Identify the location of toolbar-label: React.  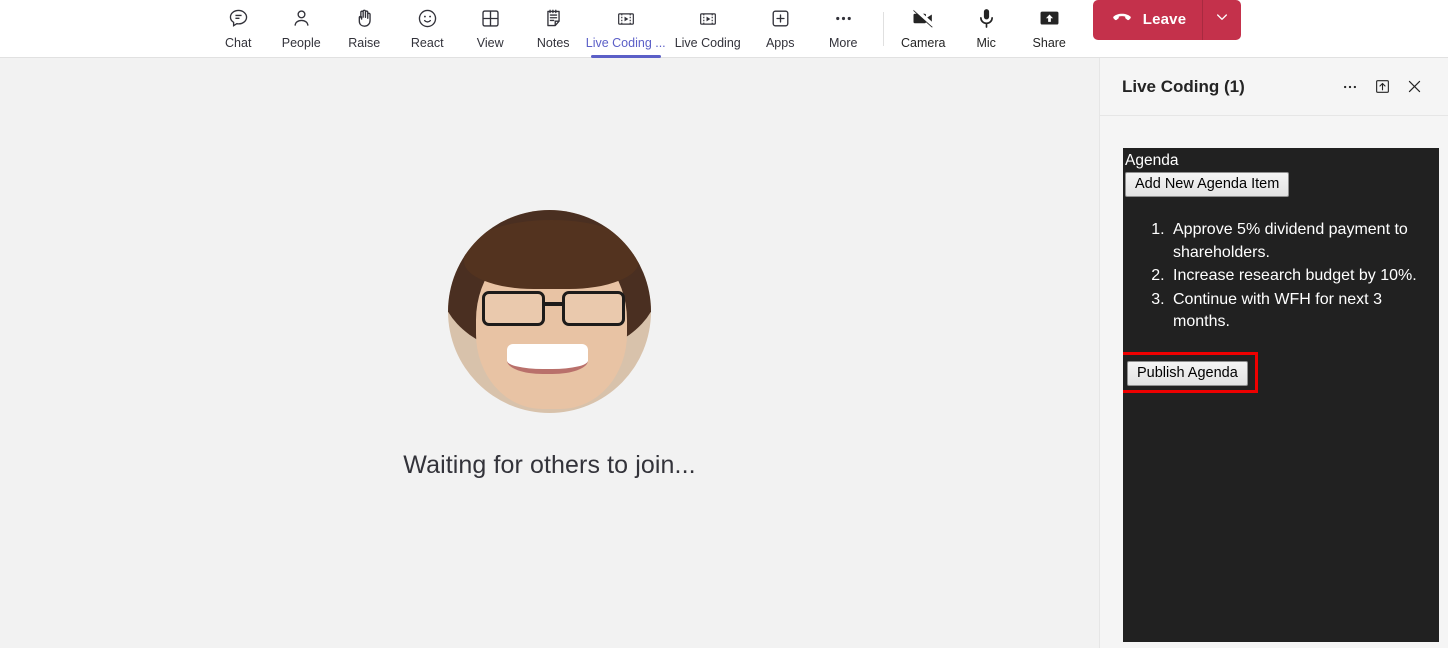
(427, 42).